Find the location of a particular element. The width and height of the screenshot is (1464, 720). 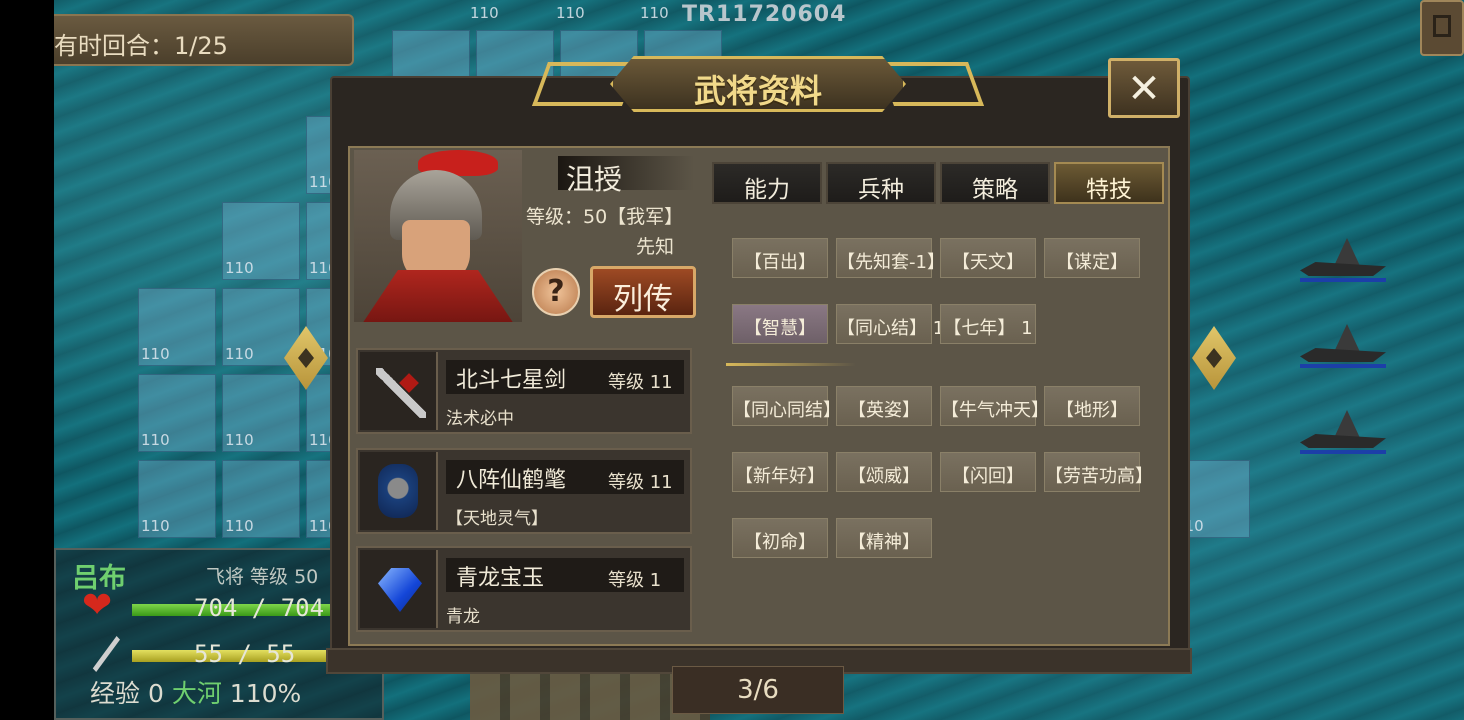

skill-chip: 【同心同结】 is located at coordinates (786, 406).